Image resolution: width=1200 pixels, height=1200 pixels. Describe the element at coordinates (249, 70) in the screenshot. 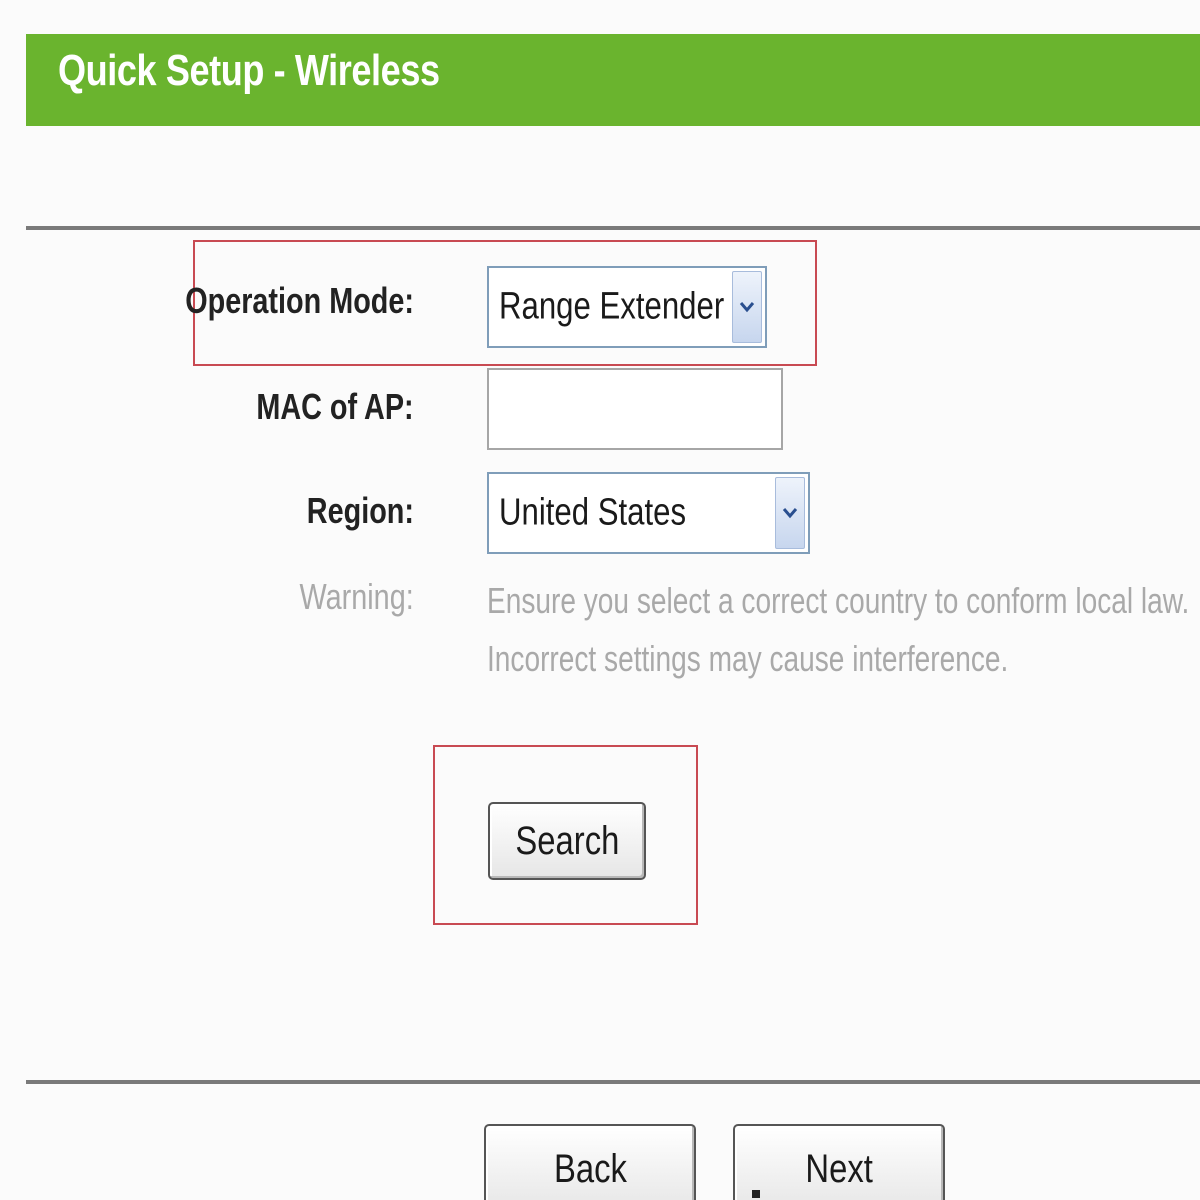

I see `page-title: Quick Setup - Wireless` at that location.